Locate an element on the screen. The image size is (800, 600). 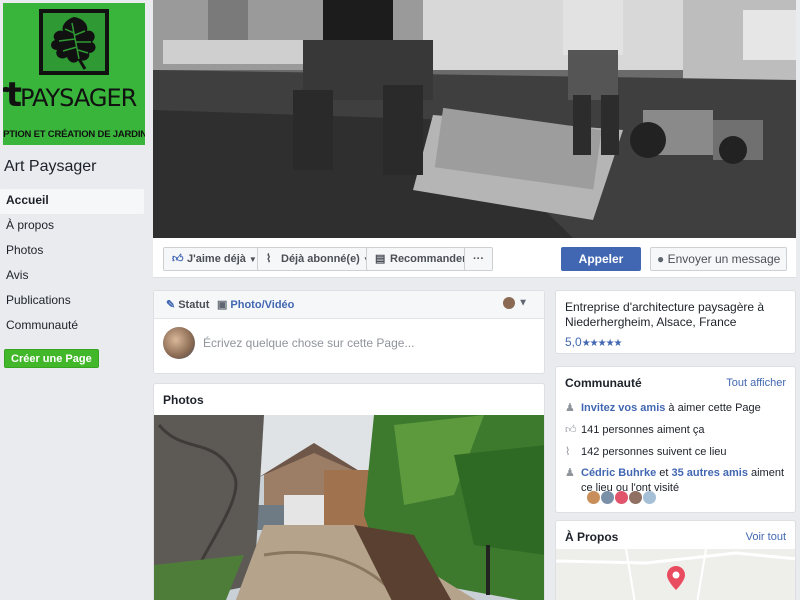
nav-item-accueil: Accueil is located at coordinates (72, 201).